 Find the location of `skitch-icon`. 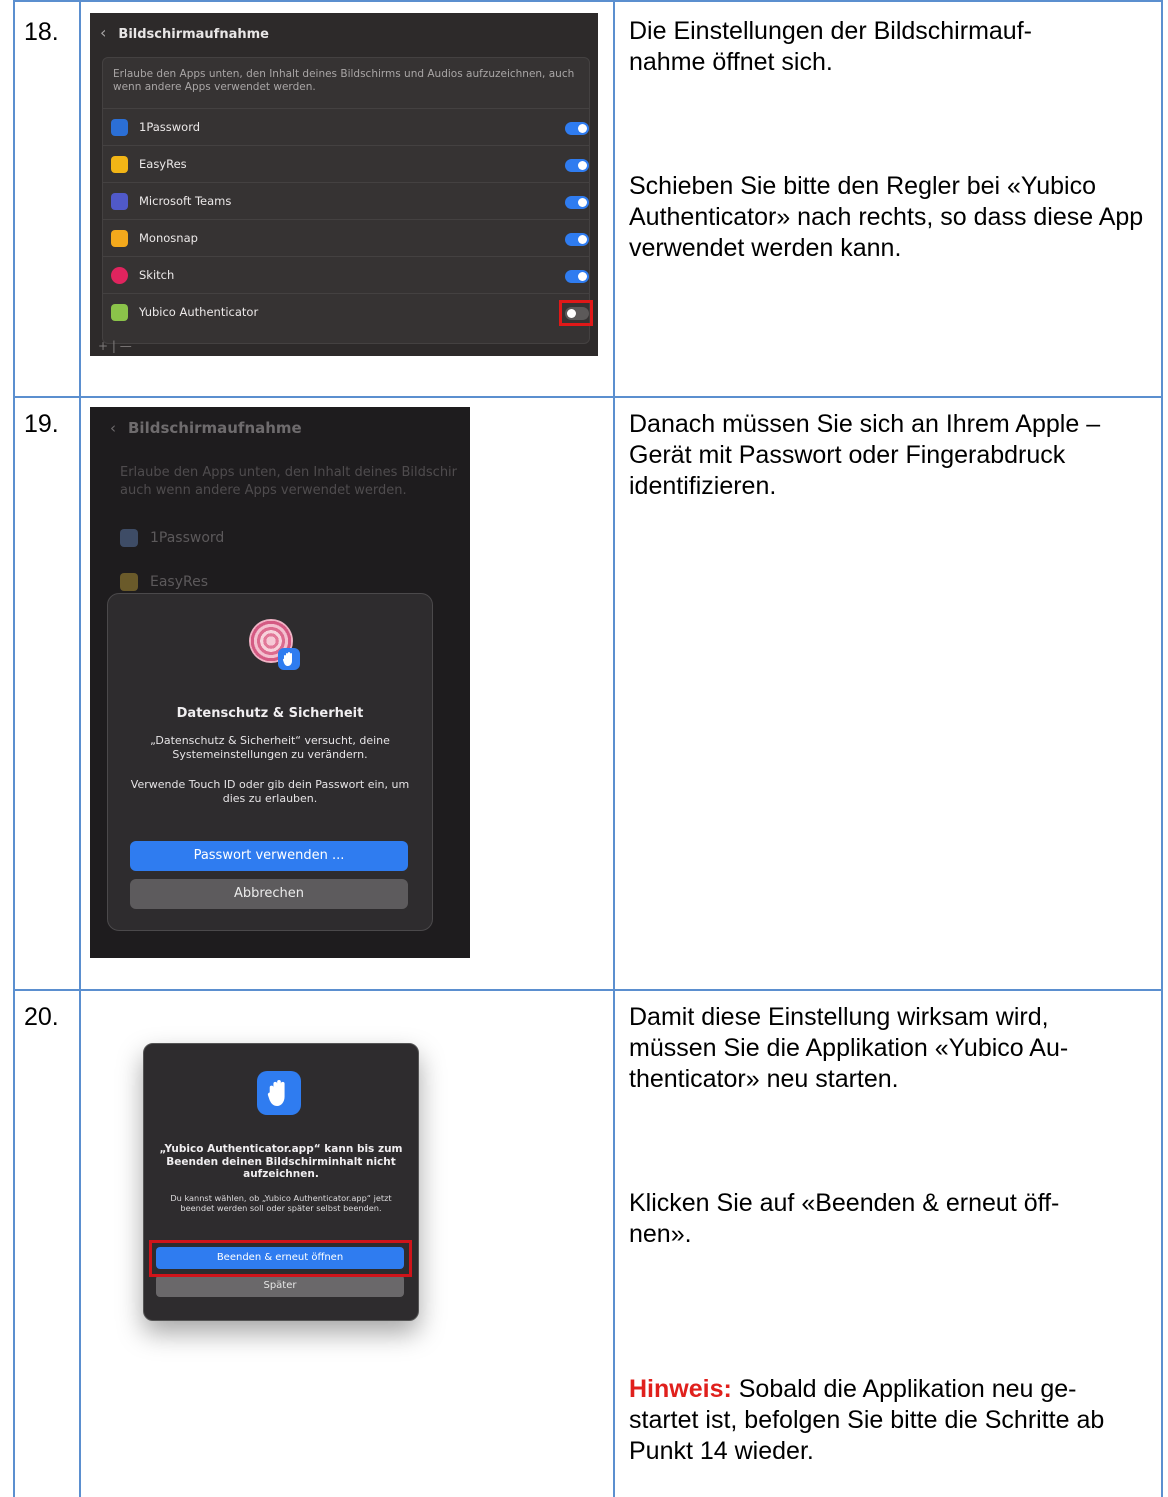

skitch-icon is located at coordinates (119, 275).